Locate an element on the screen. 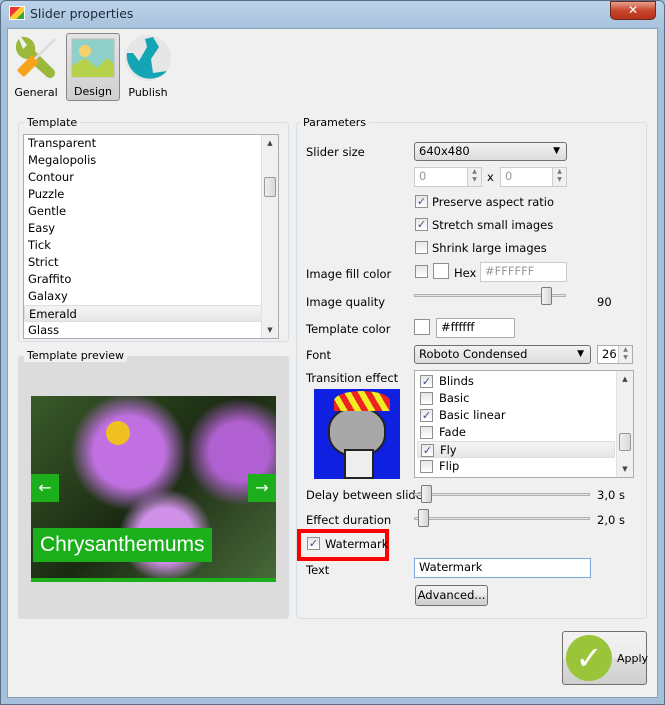 The height and width of the screenshot is (705, 665). prev-arrow-button: ← is located at coordinates (45, 488).